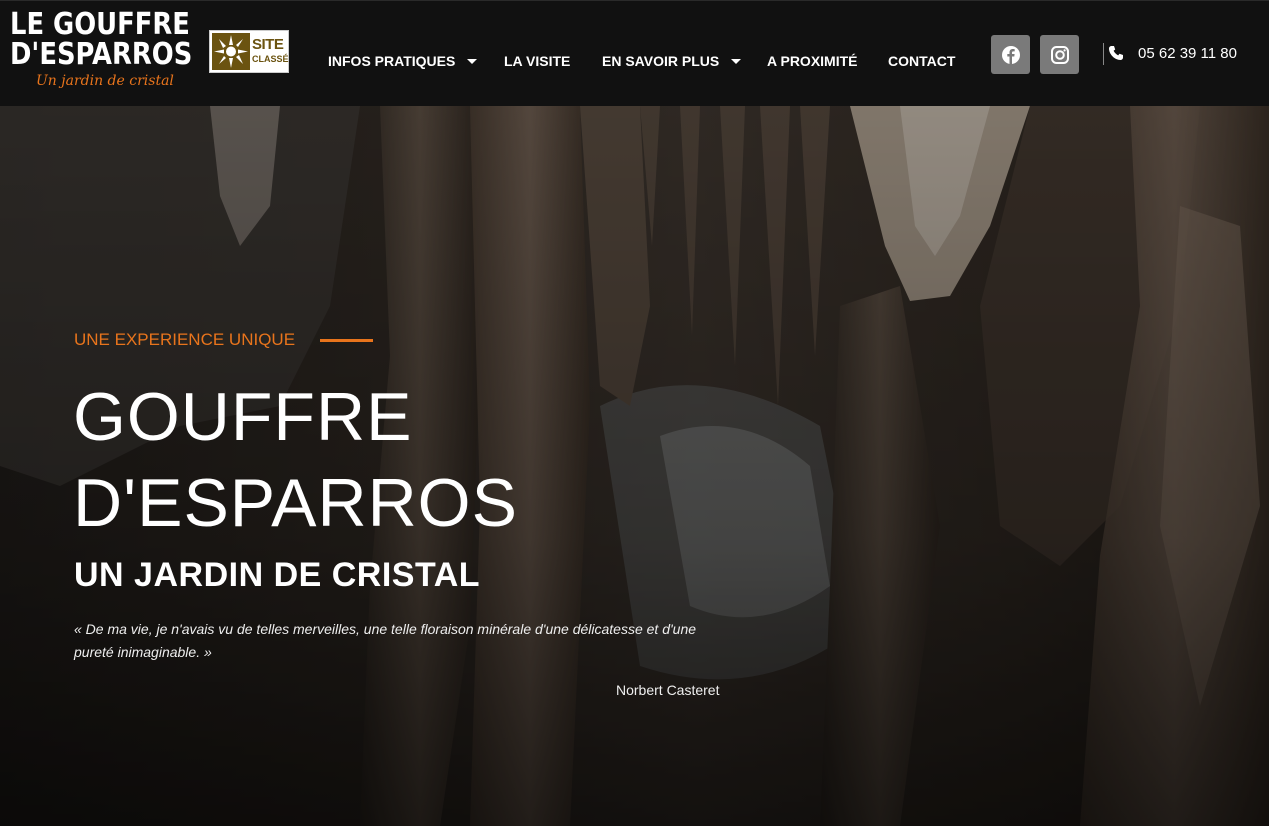 The height and width of the screenshot is (826, 1269). What do you see at coordinates (243, 417) in the screenshot?
I see `hero-title-line1: GOUFFRE` at bounding box center [243, 417].